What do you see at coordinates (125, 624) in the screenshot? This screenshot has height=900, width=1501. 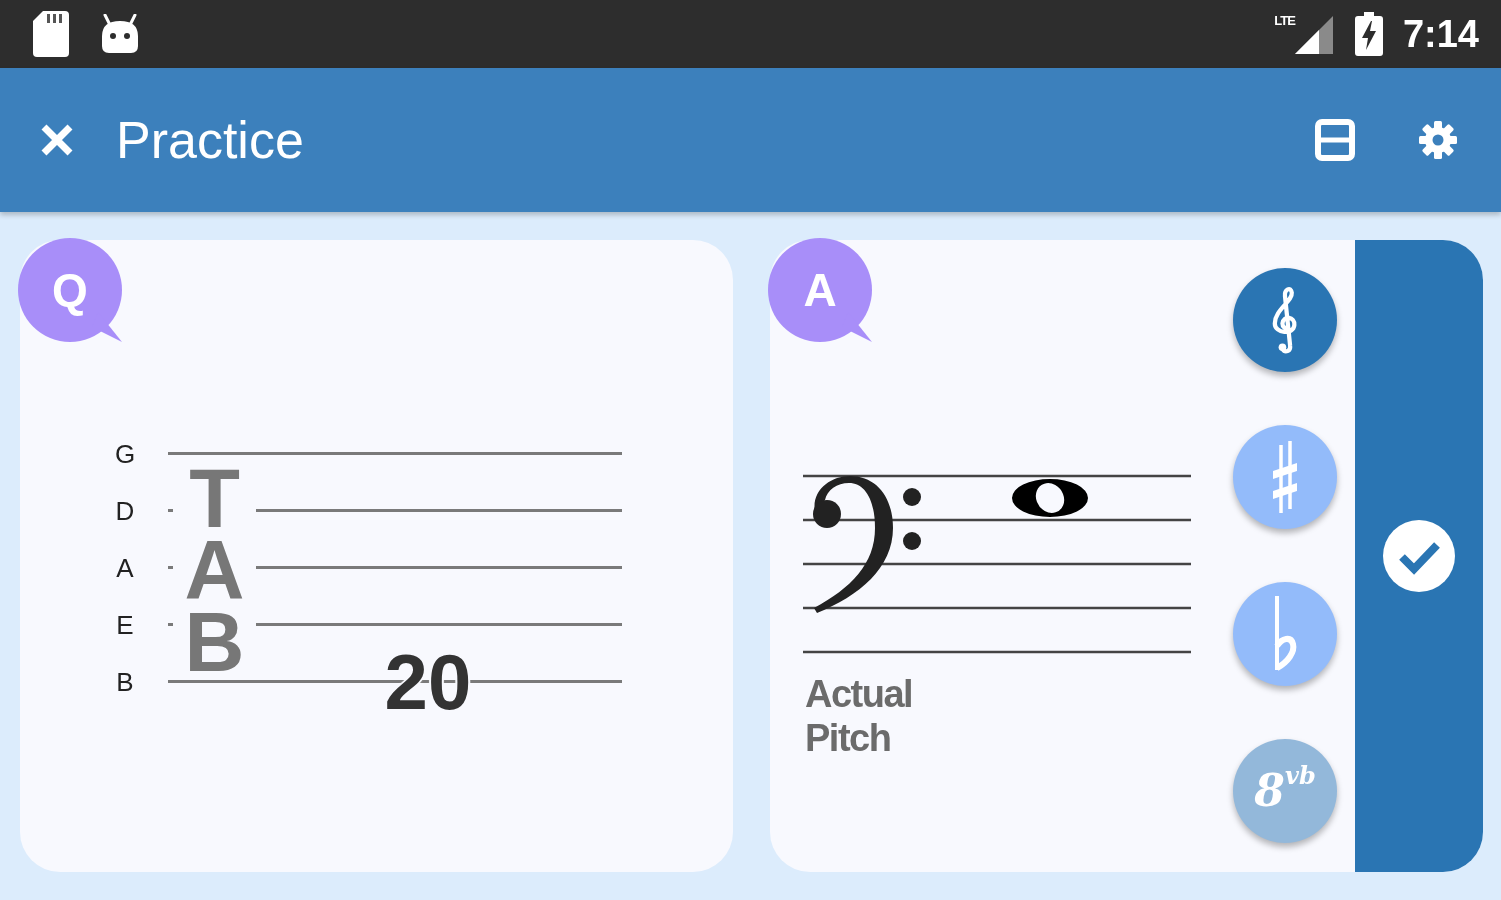 I see `string-label: E` at bounding box center [125, 624].